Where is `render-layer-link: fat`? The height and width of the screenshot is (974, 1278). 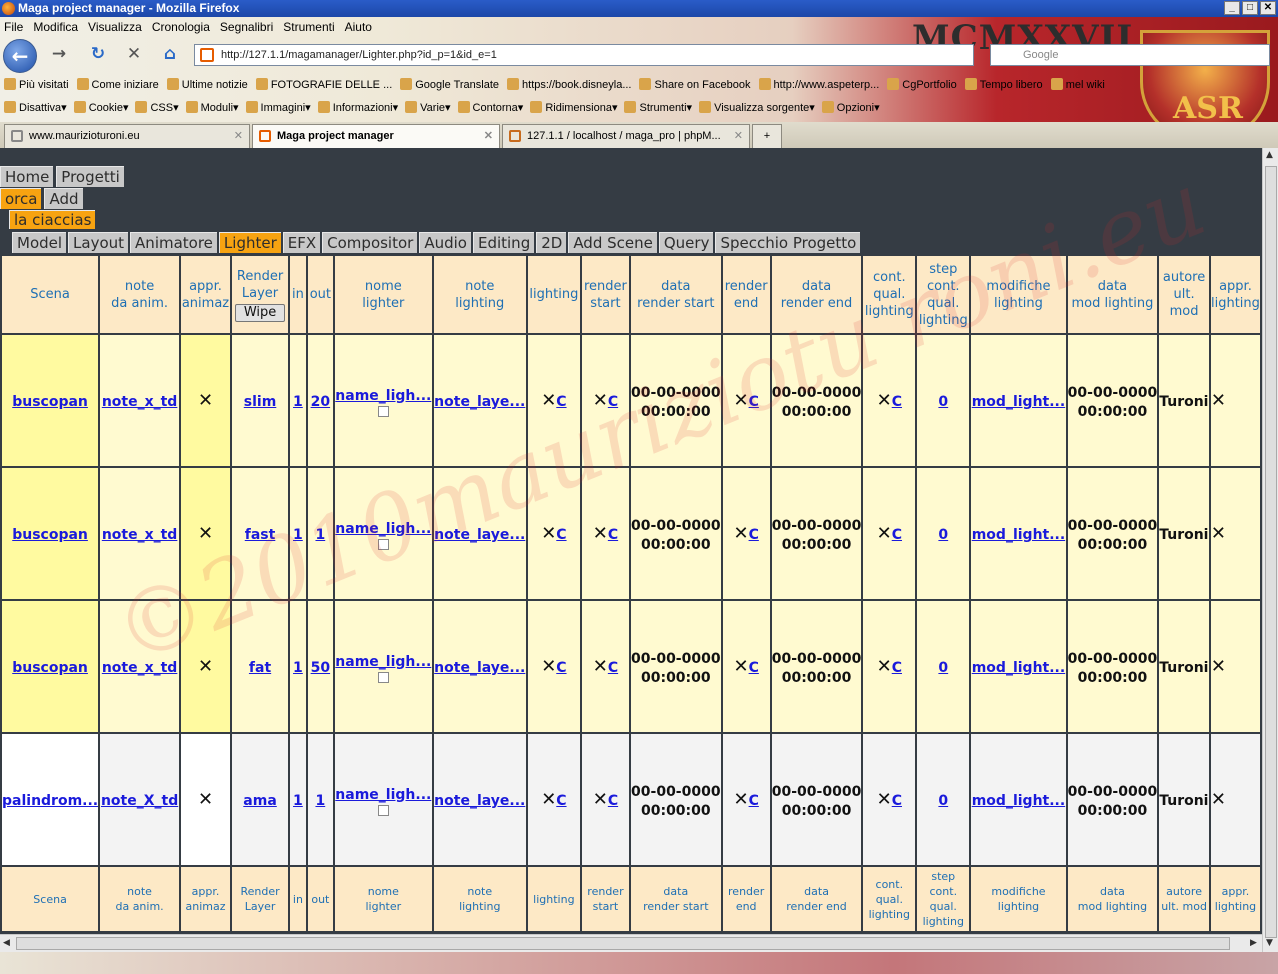
render-layer-link: fat is located at coordinates (260, 668).